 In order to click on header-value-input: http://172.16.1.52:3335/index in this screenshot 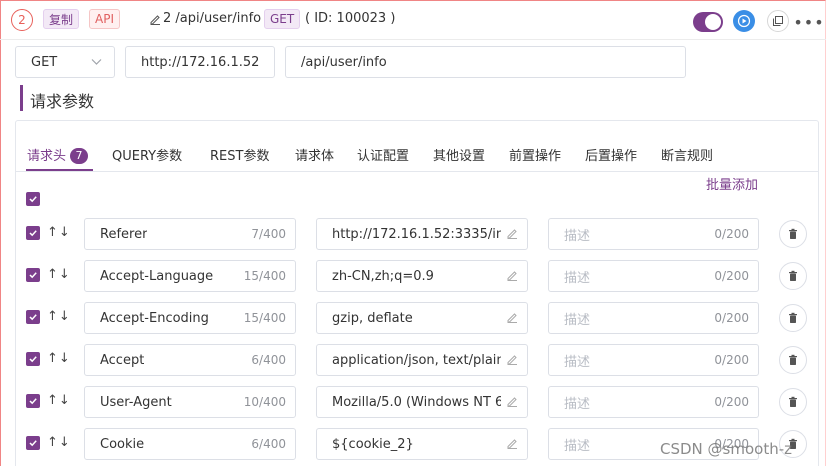, I will do `click(422, 234)`.